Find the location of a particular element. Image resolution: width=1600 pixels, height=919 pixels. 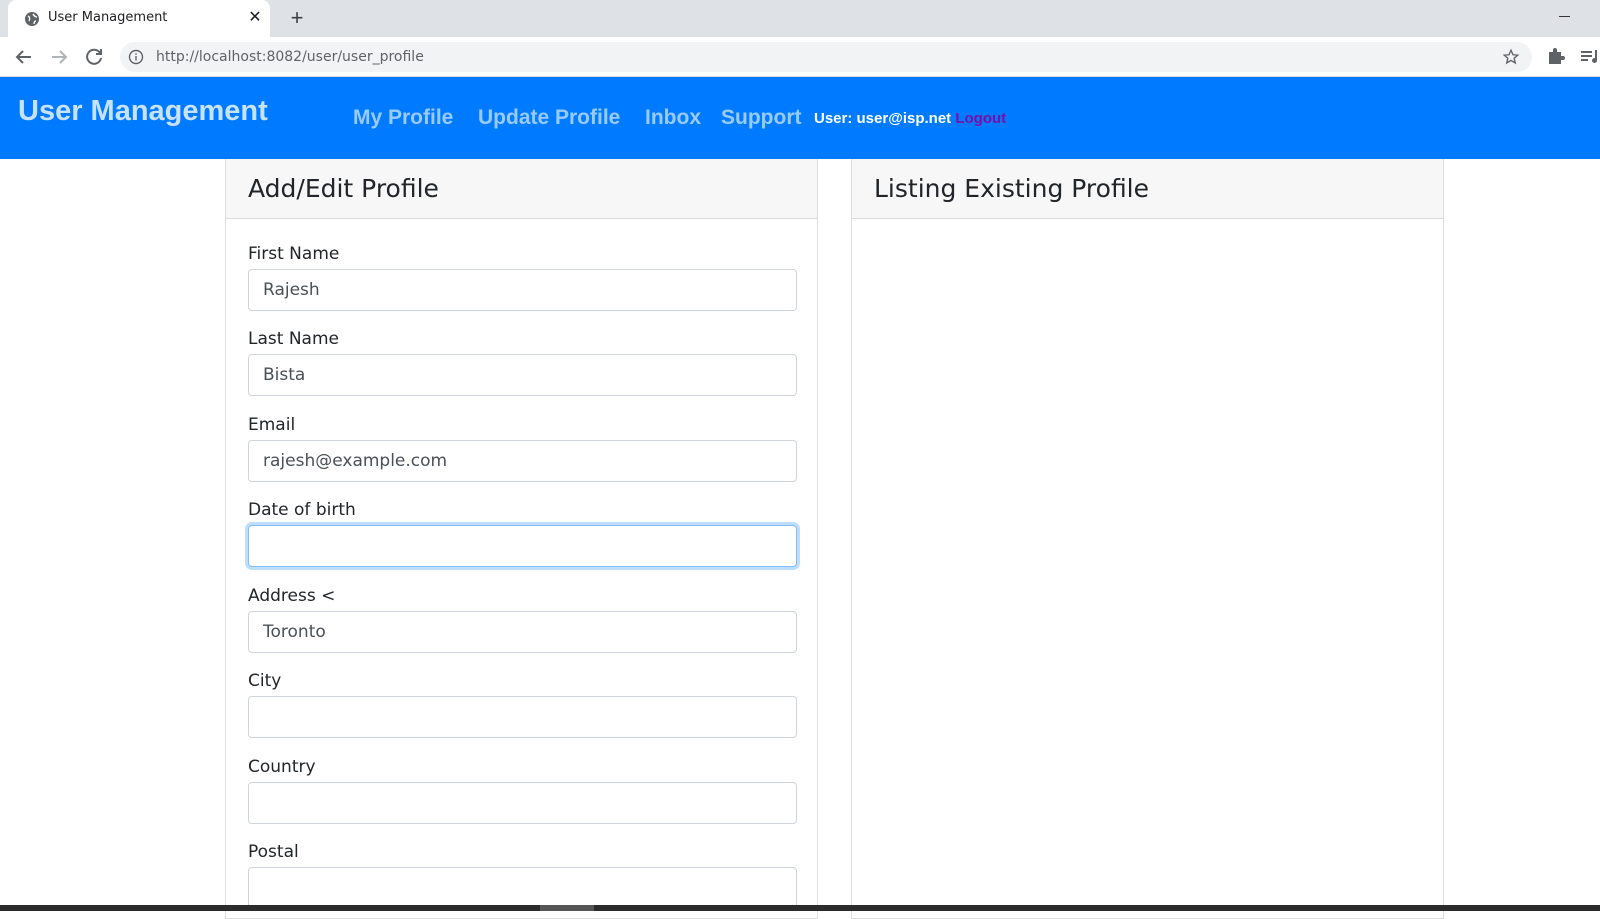

url-text: http://localhost:8082/user/user_profile is located at coordinates (290, 57).